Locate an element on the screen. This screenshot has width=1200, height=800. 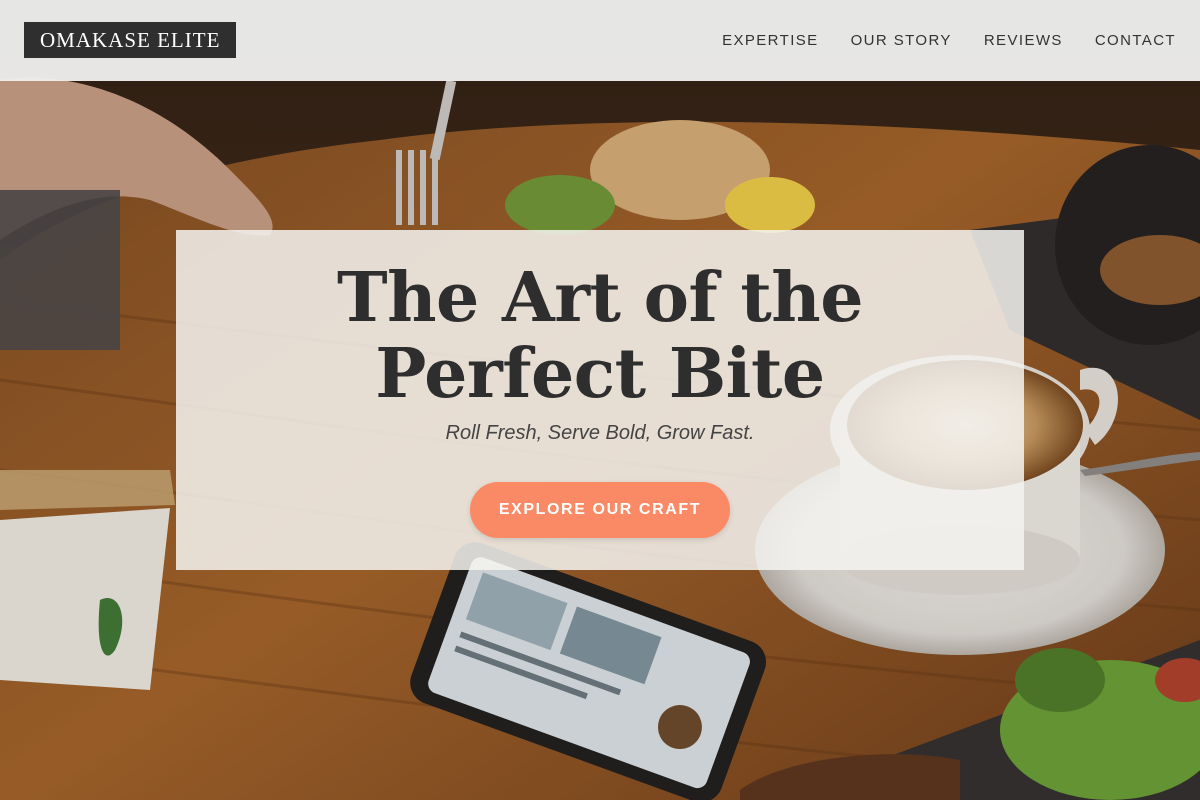
hero-subtitle: Roll Fresh, Serve Bold, Grow Fast. is located at coordinates (600, 433).